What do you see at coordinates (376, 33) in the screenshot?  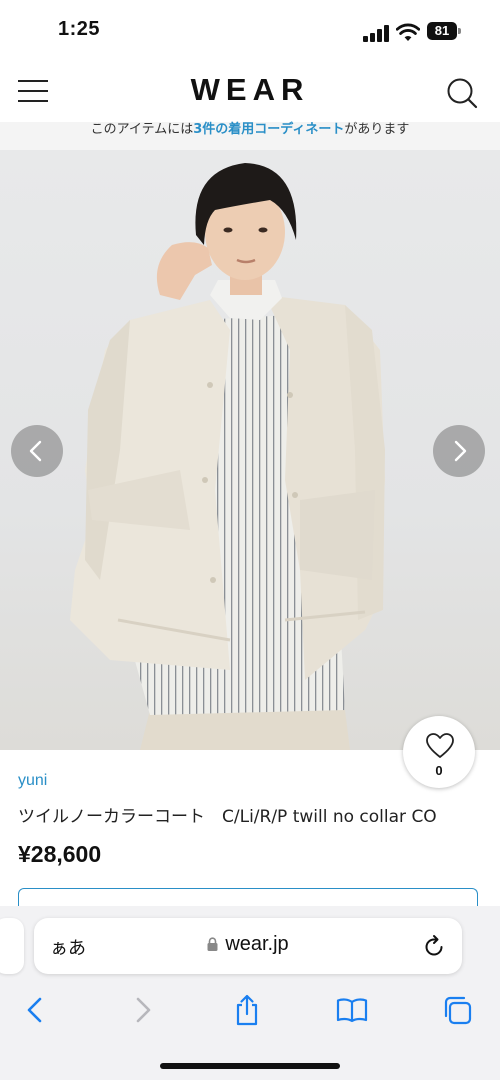 I see `signal-icon` at bounding box center [376, 33].